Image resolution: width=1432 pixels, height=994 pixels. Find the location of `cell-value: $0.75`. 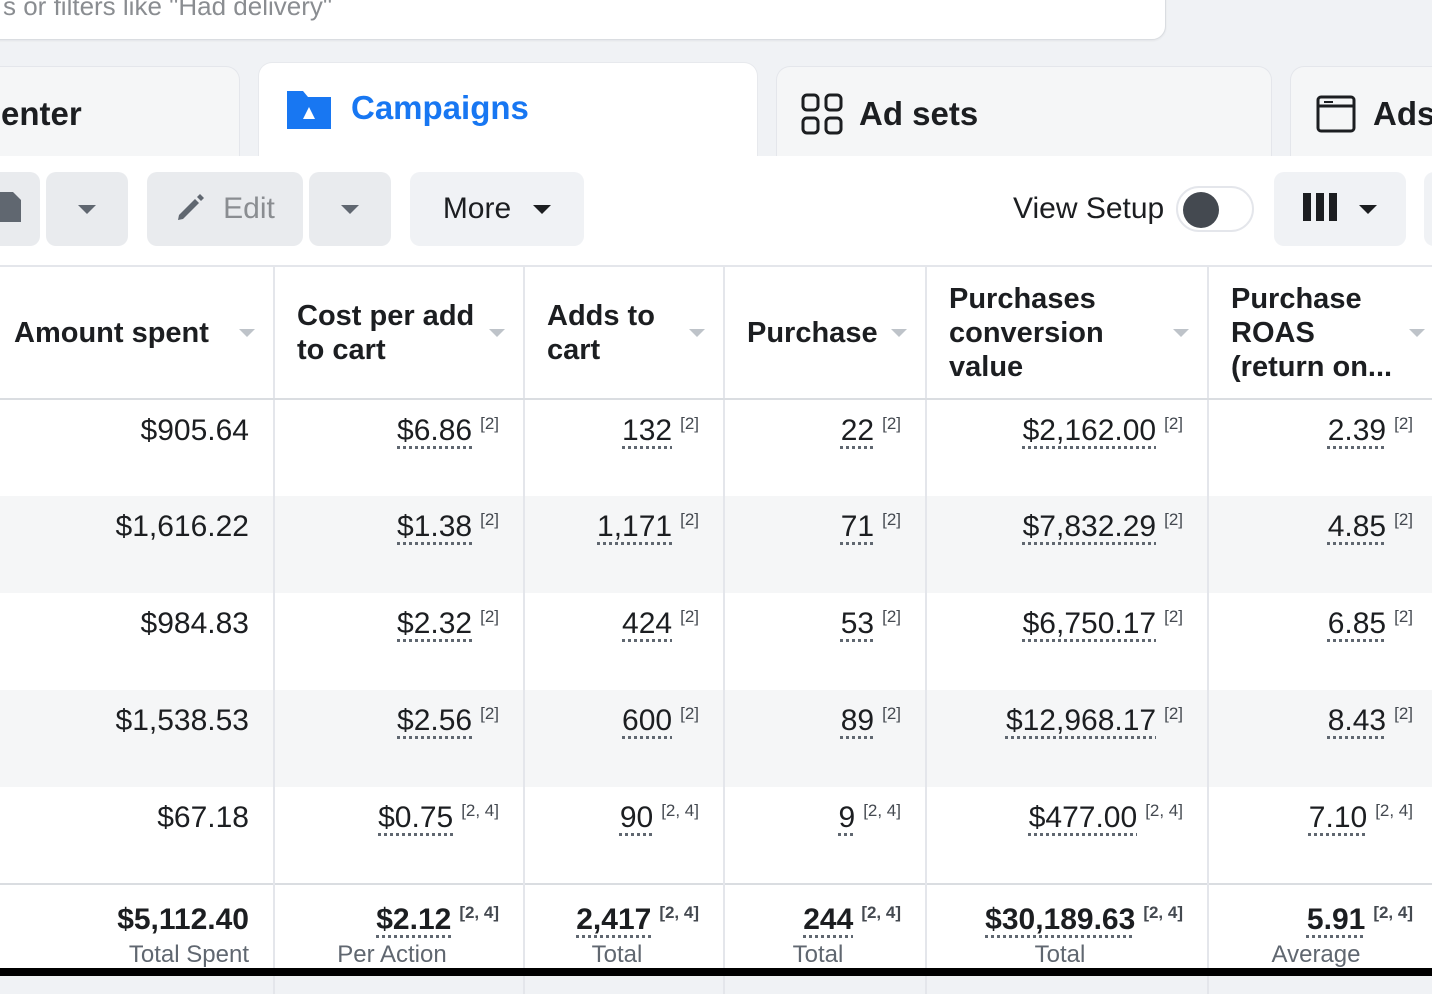

cell-value: $0.75 is located at coordinates (416, 817).